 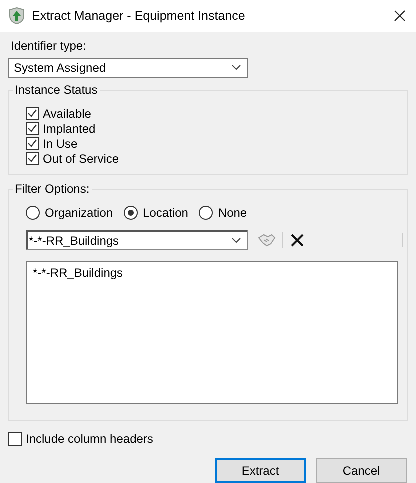 What do you see at coordinates (361, 470) in the screenshot?
I see `cancel-button: Cancel` at bounding box center [361, 470].